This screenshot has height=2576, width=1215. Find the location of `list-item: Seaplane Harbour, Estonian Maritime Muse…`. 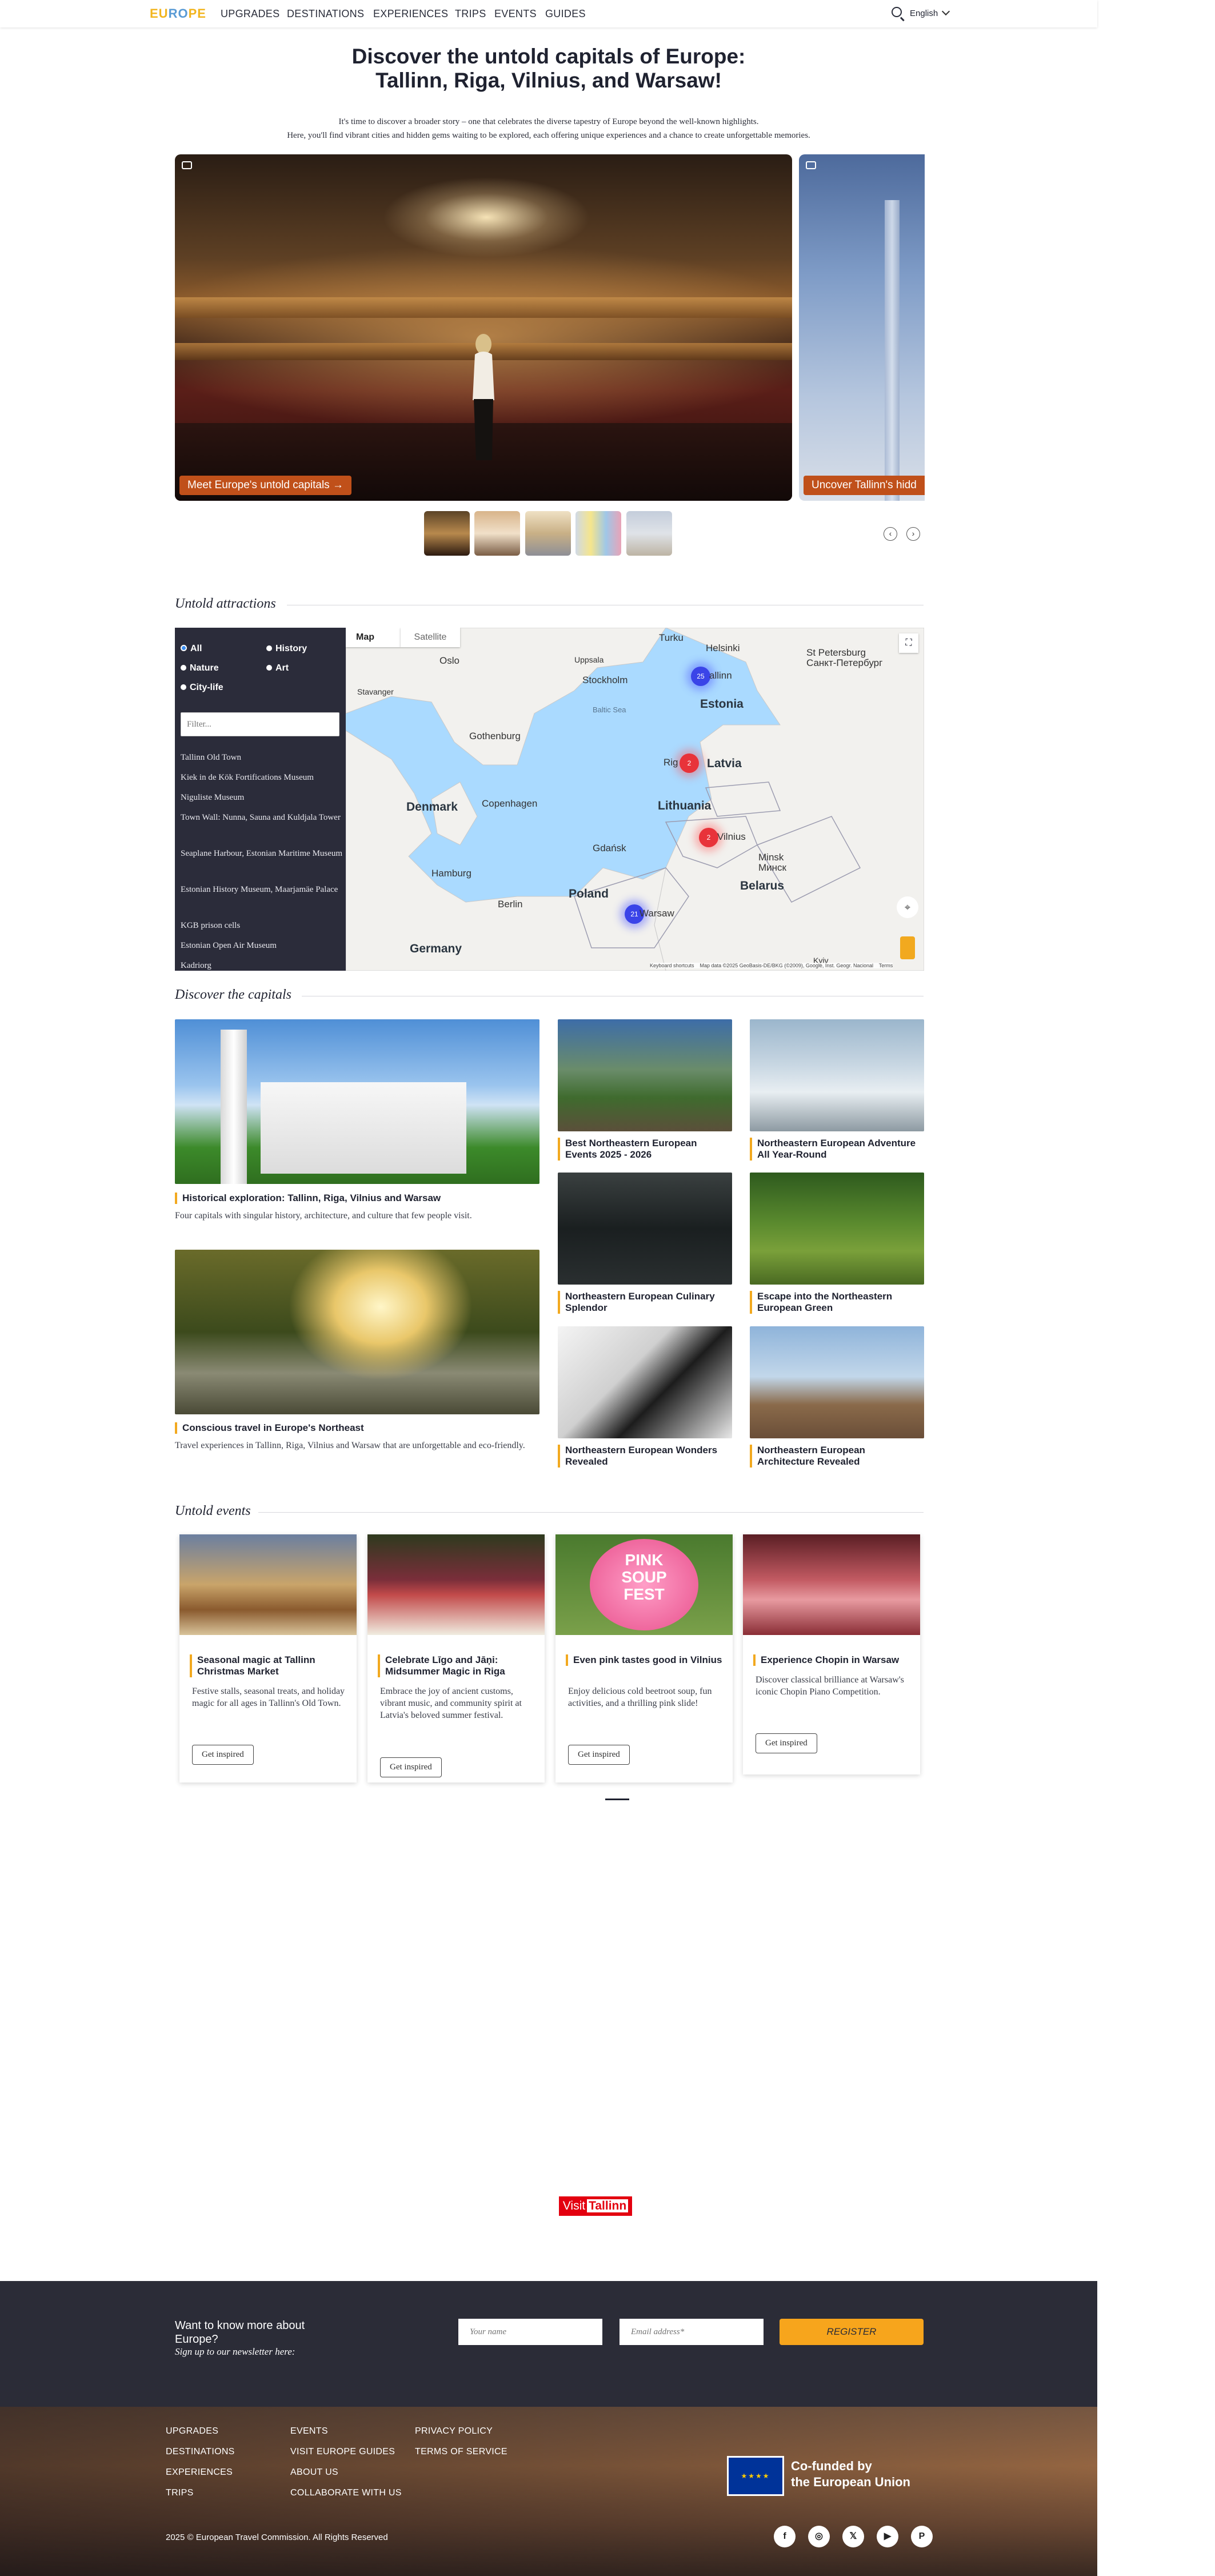

list-item: Seaplane Harbour, Estonian Maritime Muse… is located at coordinates (262, 853).